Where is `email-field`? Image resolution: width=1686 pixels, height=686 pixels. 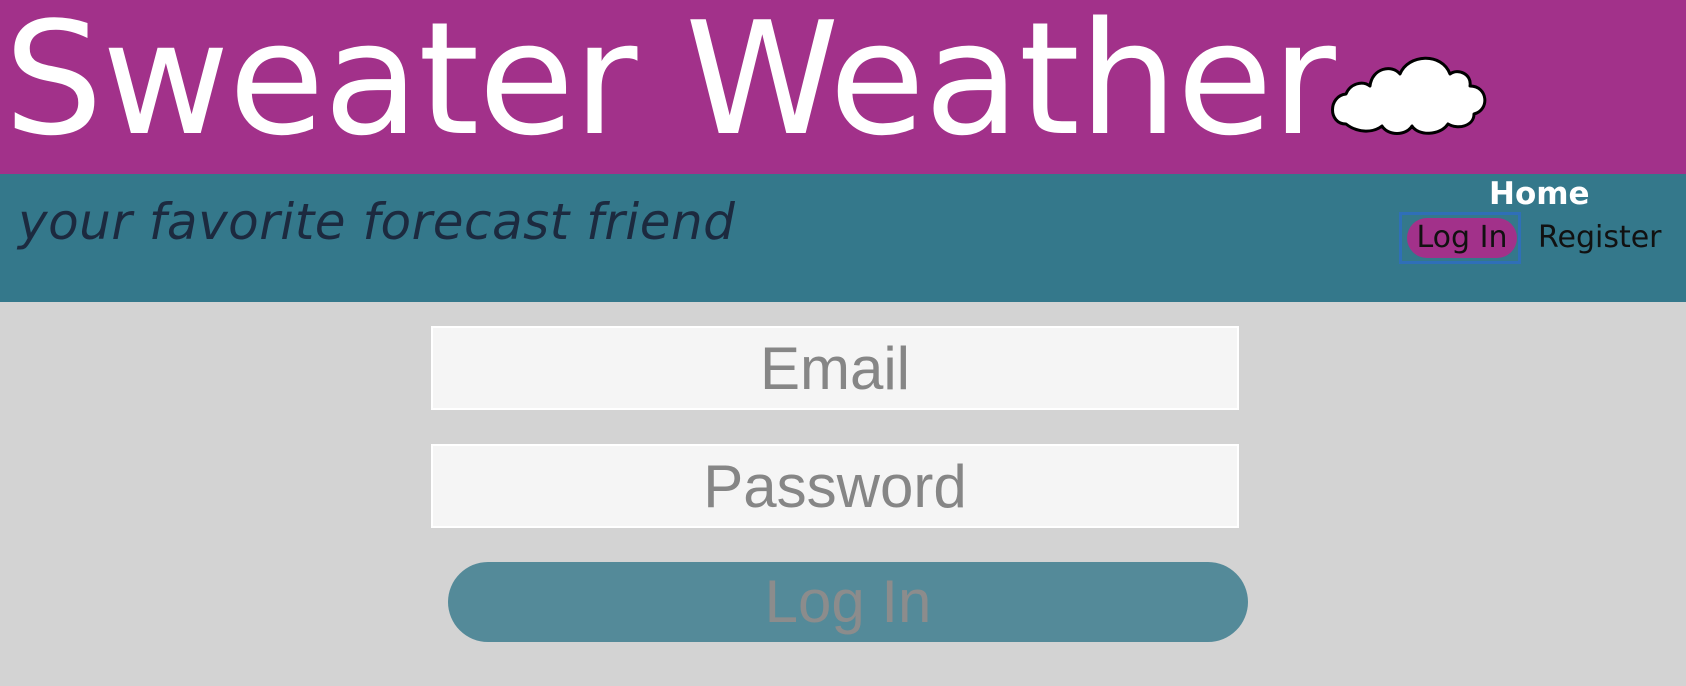 email-field is located at coordinates (835, 368).